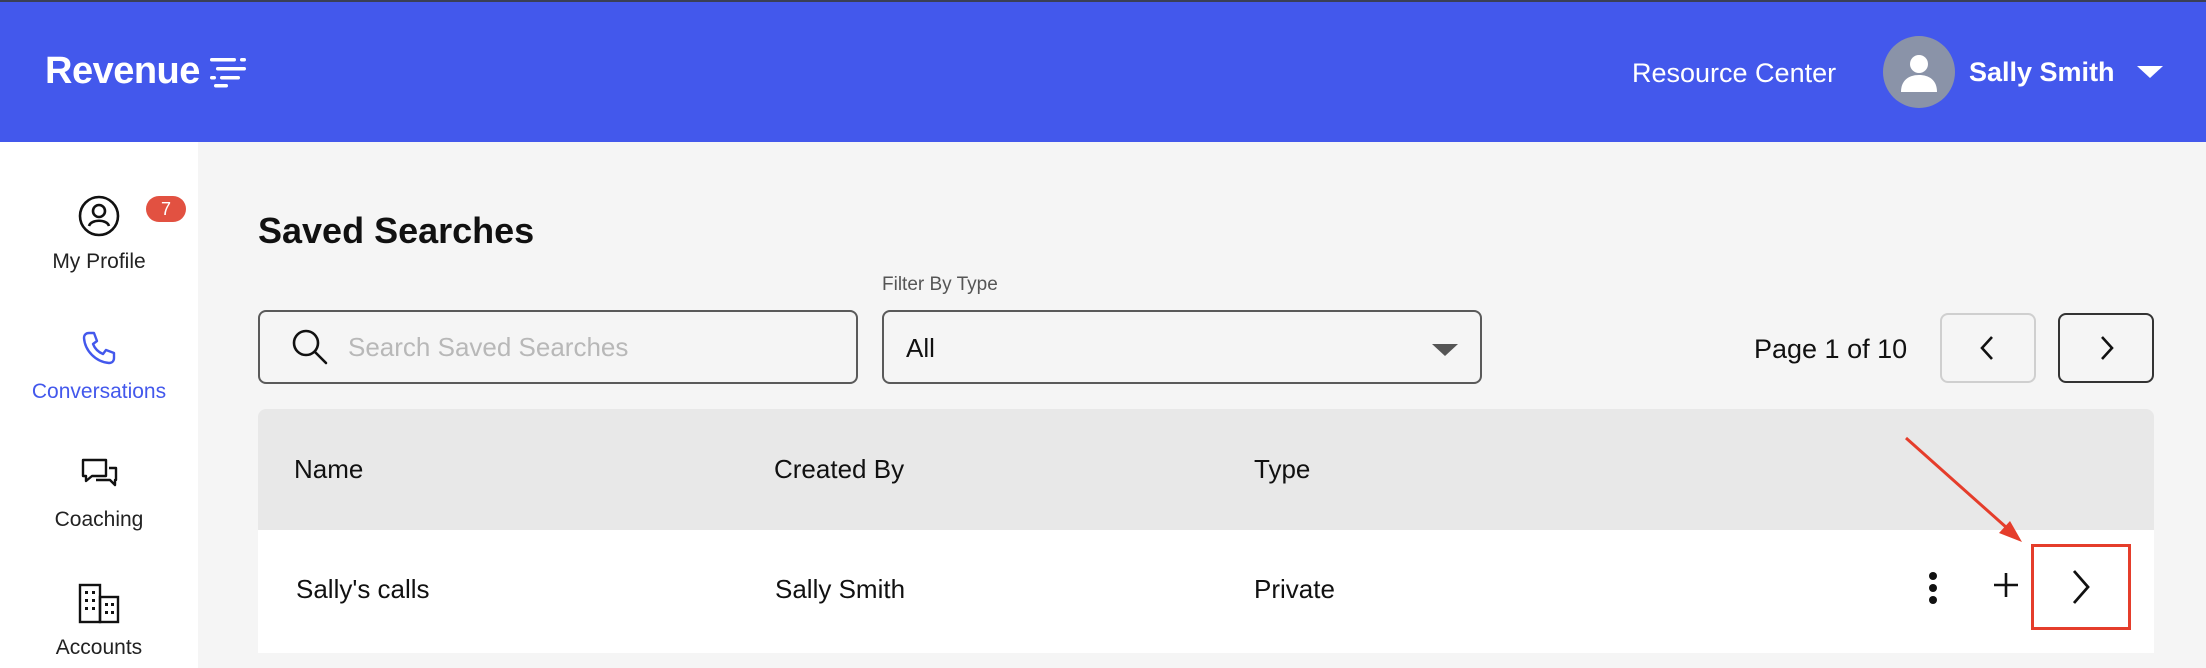 The image size is (2206, 668). Describe the element at coordinates (99, 603) in the screenshot. I see `building-icon` at that location.